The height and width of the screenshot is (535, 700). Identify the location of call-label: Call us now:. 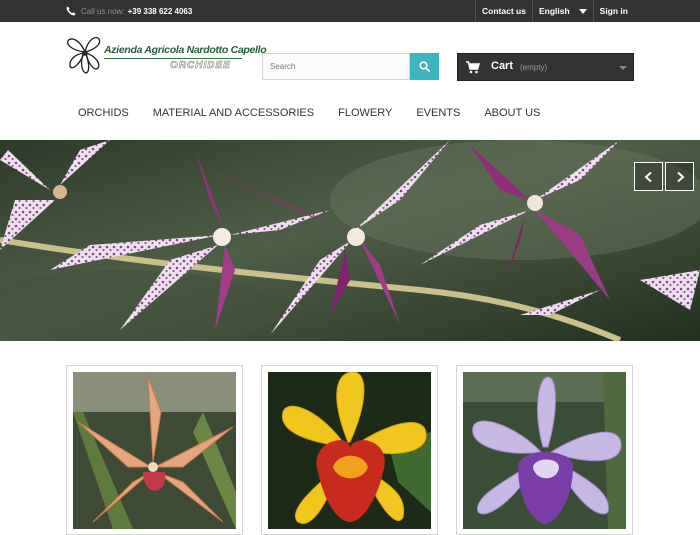
(103, 11).